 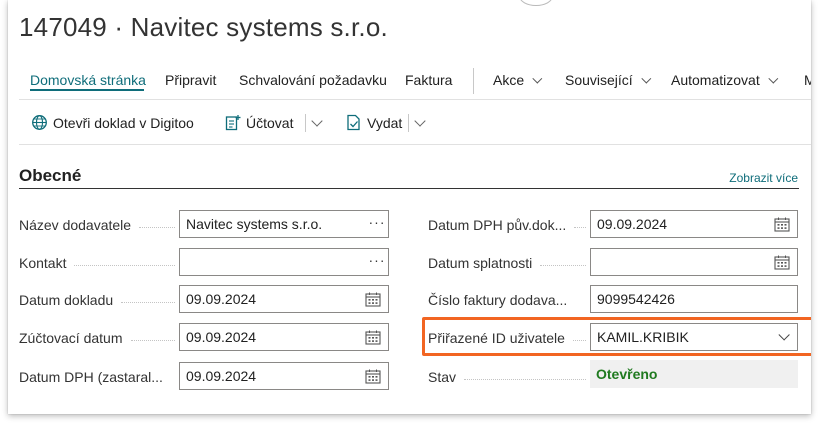 I want to click on show-more-link: Zobrazit více, so click(x=763, y=178).